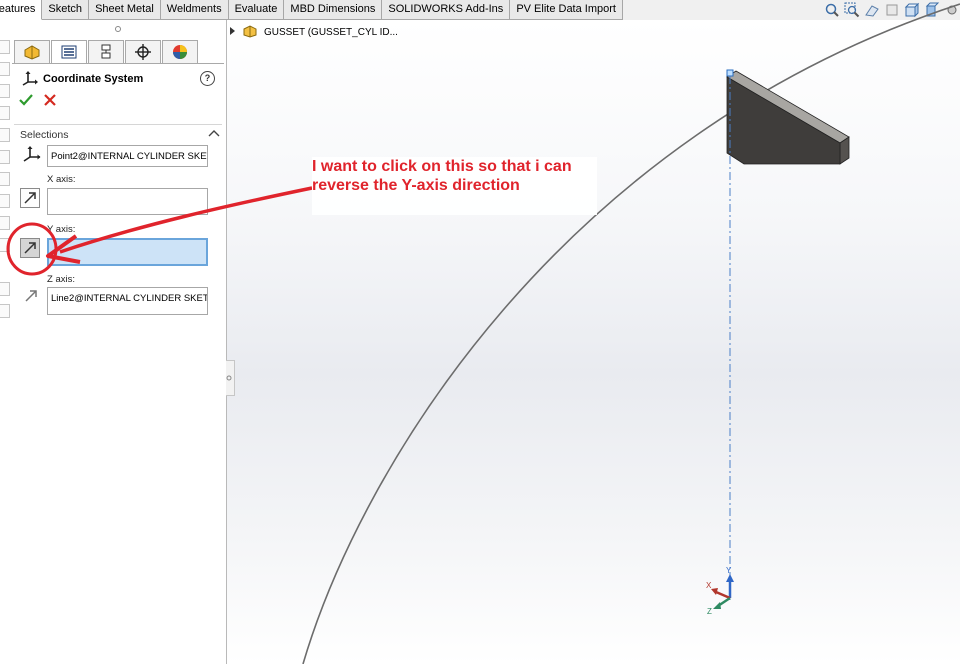 The height and width of the screenshot is (664, 960). I want to click on annotation-line-2: reverse the Y-axis direction, so click(416, 185).